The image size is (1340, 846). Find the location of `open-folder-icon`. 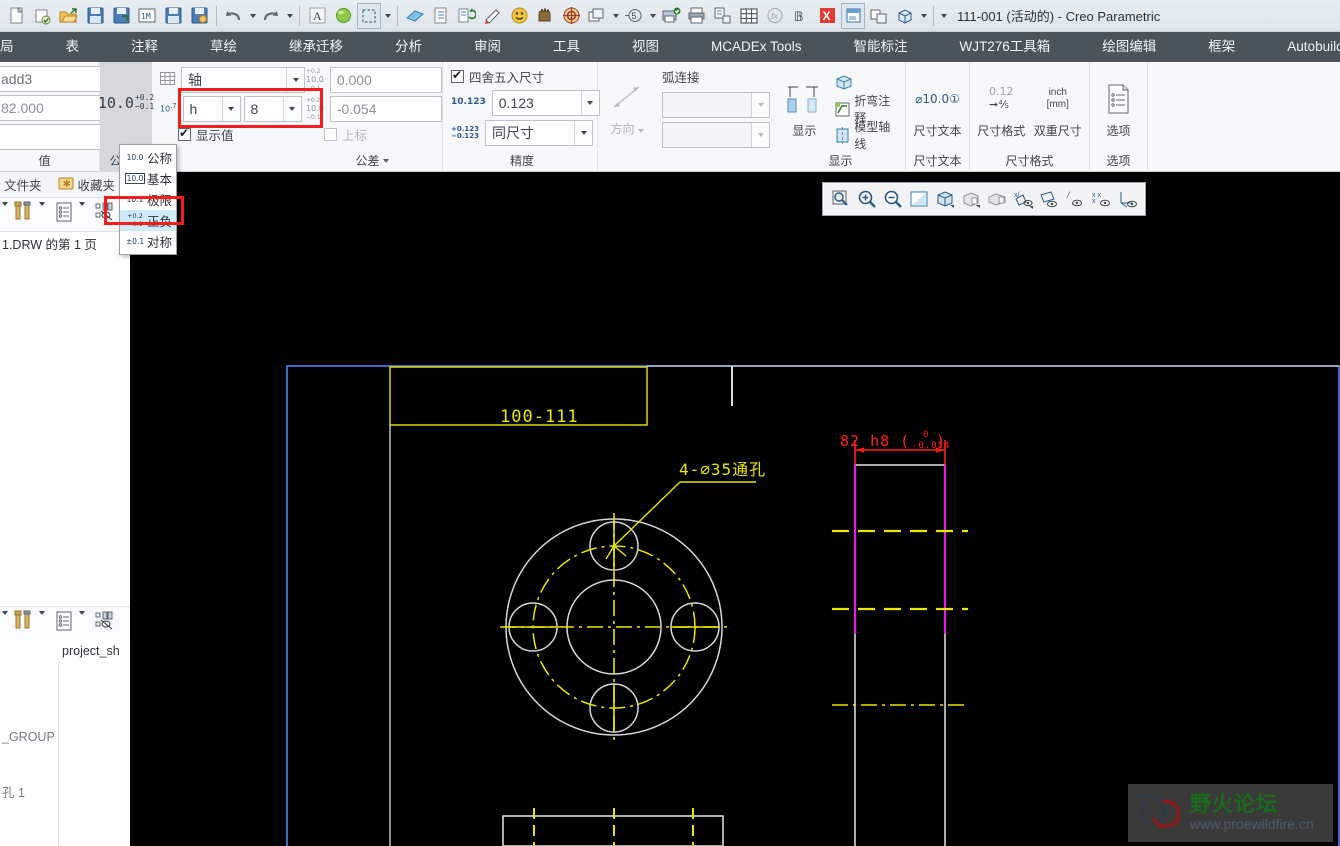

open-folder-icon is located at coordinates (69, 16).